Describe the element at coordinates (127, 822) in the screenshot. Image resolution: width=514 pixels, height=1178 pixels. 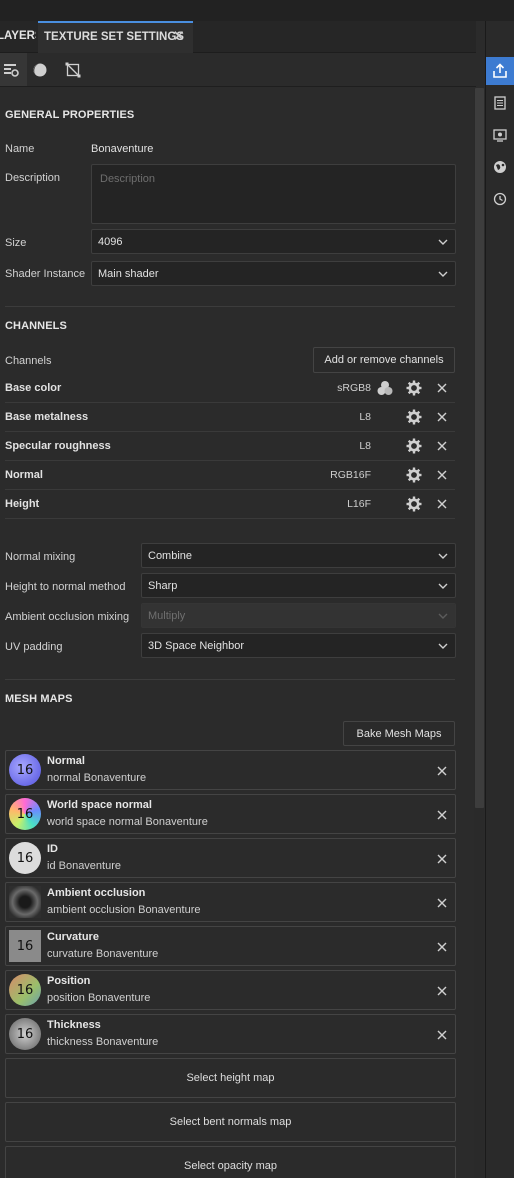
I see `mesh-map-subtitle: world space normal Bonaventure` at that location.